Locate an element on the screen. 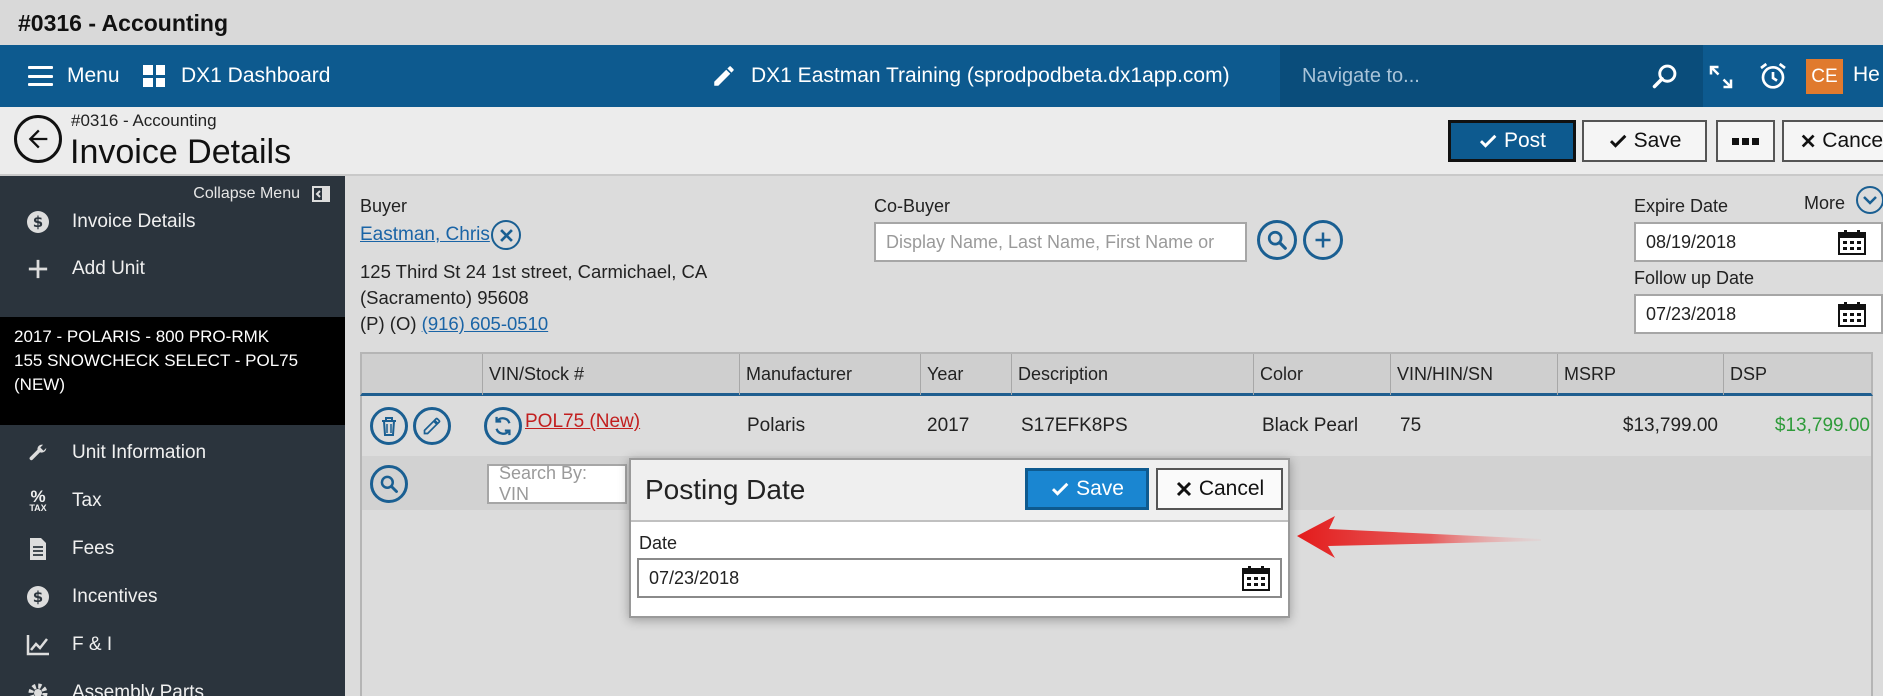  sidebar-item-label: Assembly Parts is located at coordinates (138, 689).